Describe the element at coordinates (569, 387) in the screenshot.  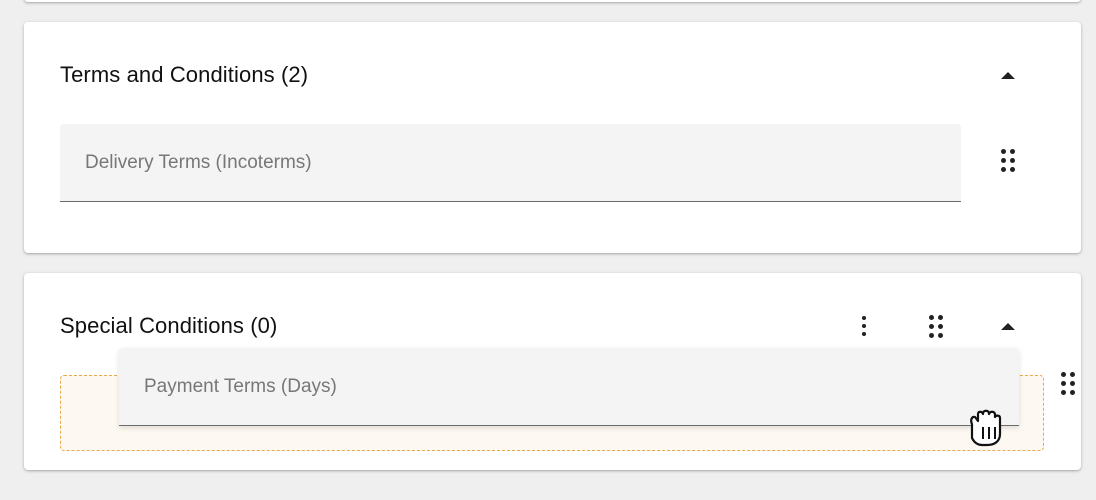
I see `payment-terms-field-dragging: Payment Terms (Days)` at that location.